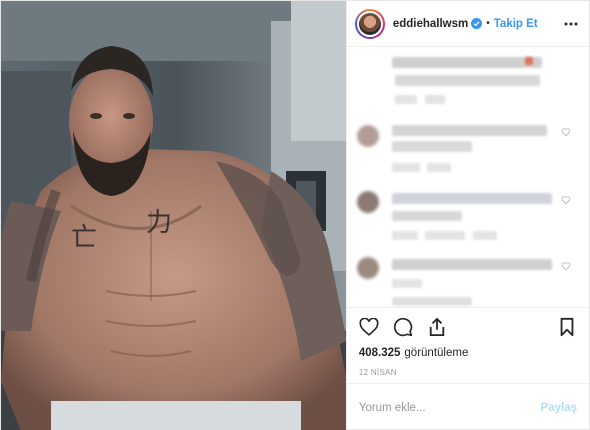  Describe the element at coordinates (477, 23) in the screenshot. I see `verified-badge-icon` at that location.